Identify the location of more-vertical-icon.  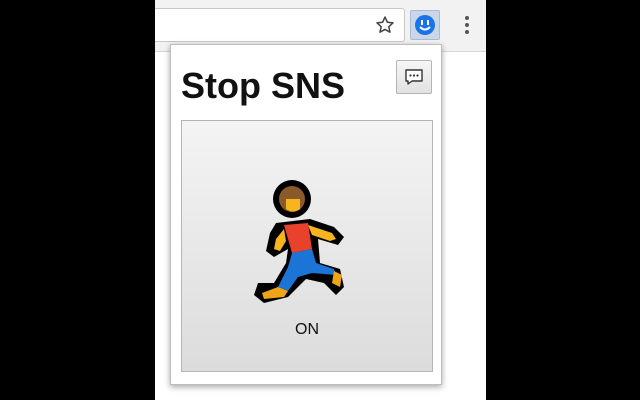
(467, 25).